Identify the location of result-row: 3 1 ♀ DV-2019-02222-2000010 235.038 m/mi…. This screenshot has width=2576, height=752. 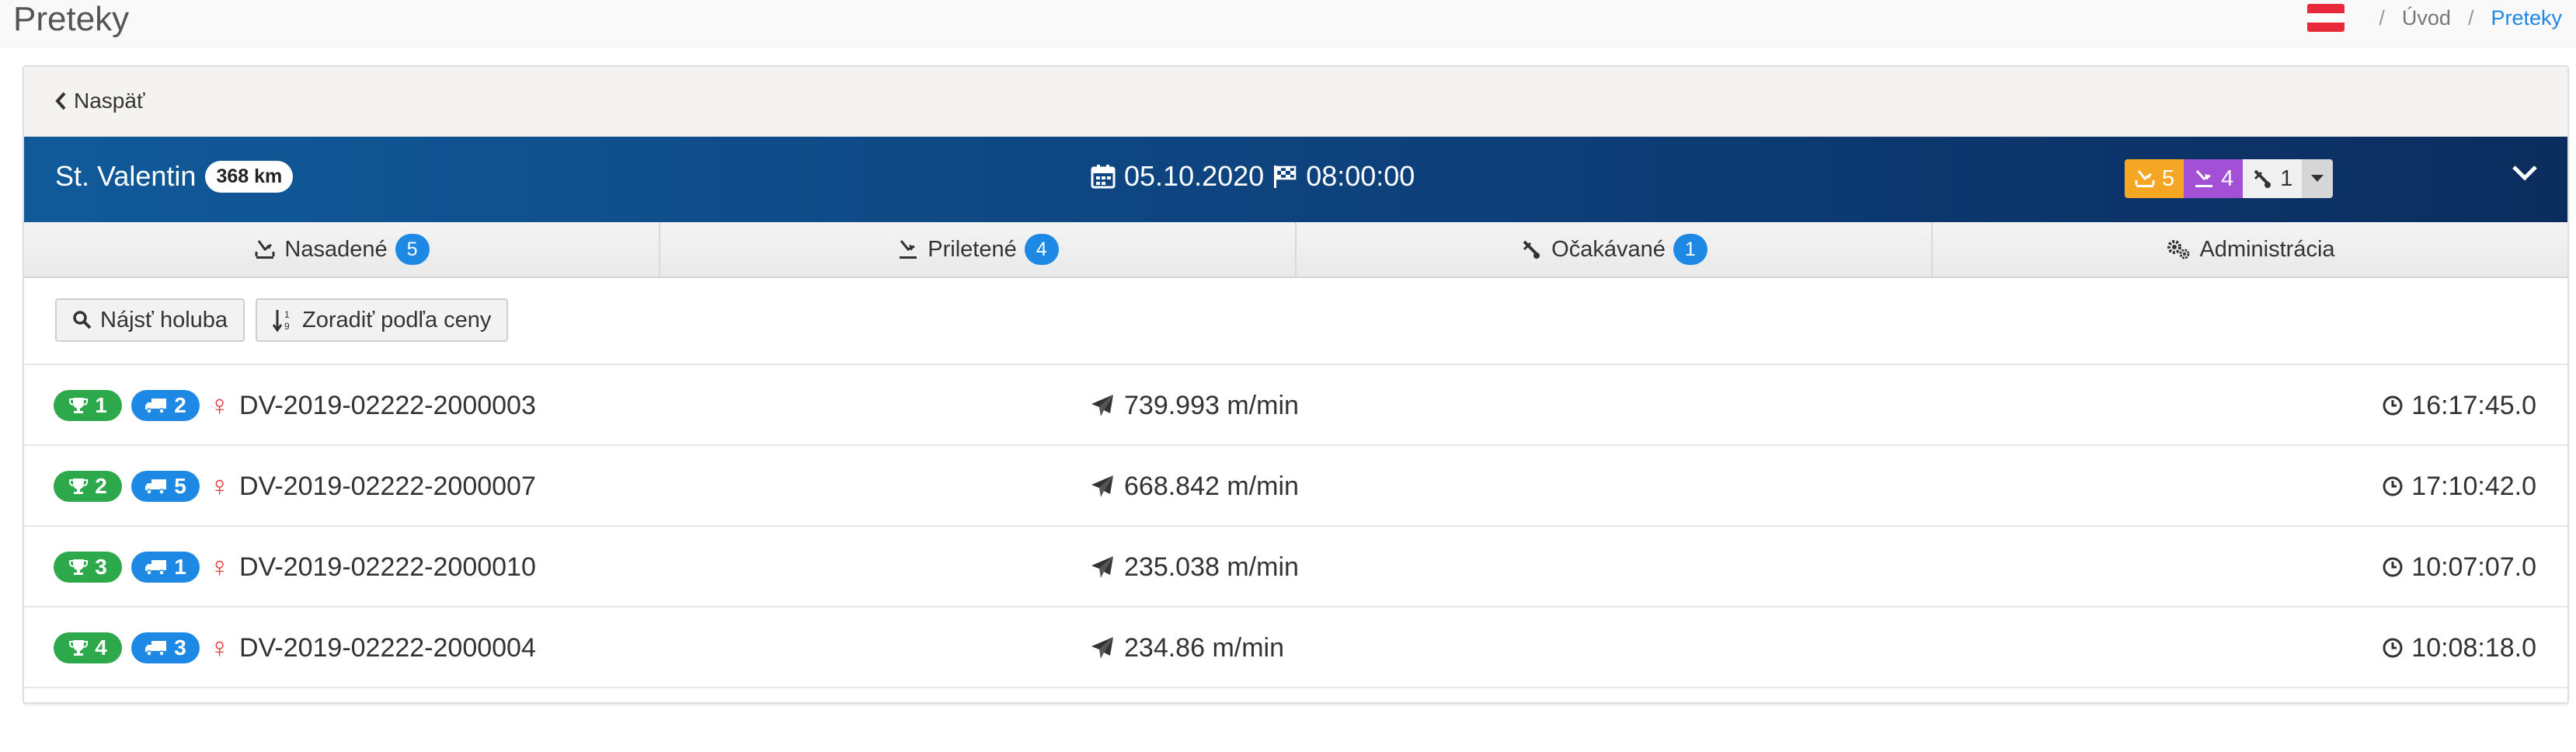
(1296, 567).